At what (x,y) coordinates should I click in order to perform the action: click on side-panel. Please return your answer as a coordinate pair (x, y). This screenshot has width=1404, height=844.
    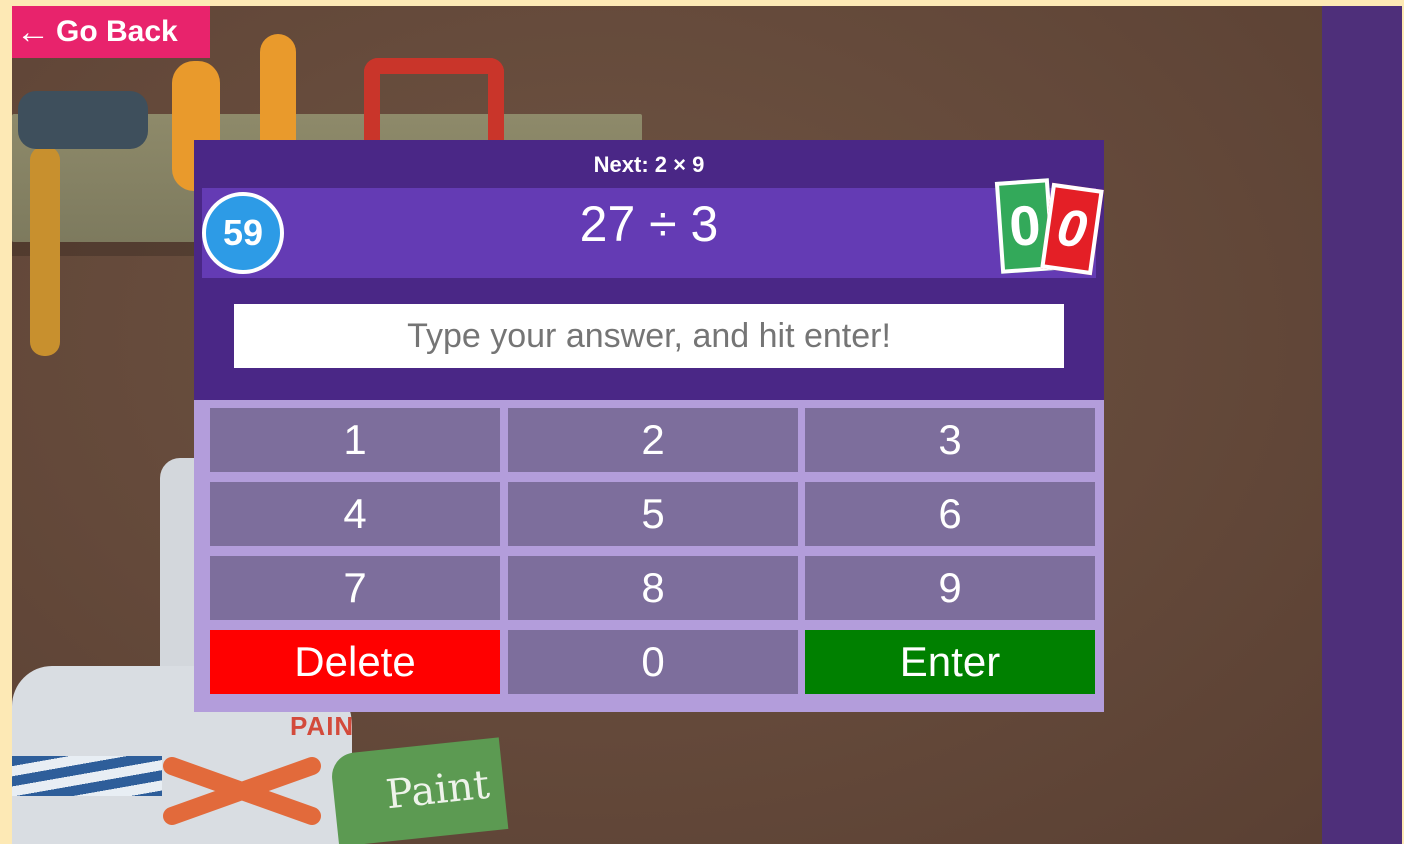
    Looking at the image, I should click on (1362, 425).